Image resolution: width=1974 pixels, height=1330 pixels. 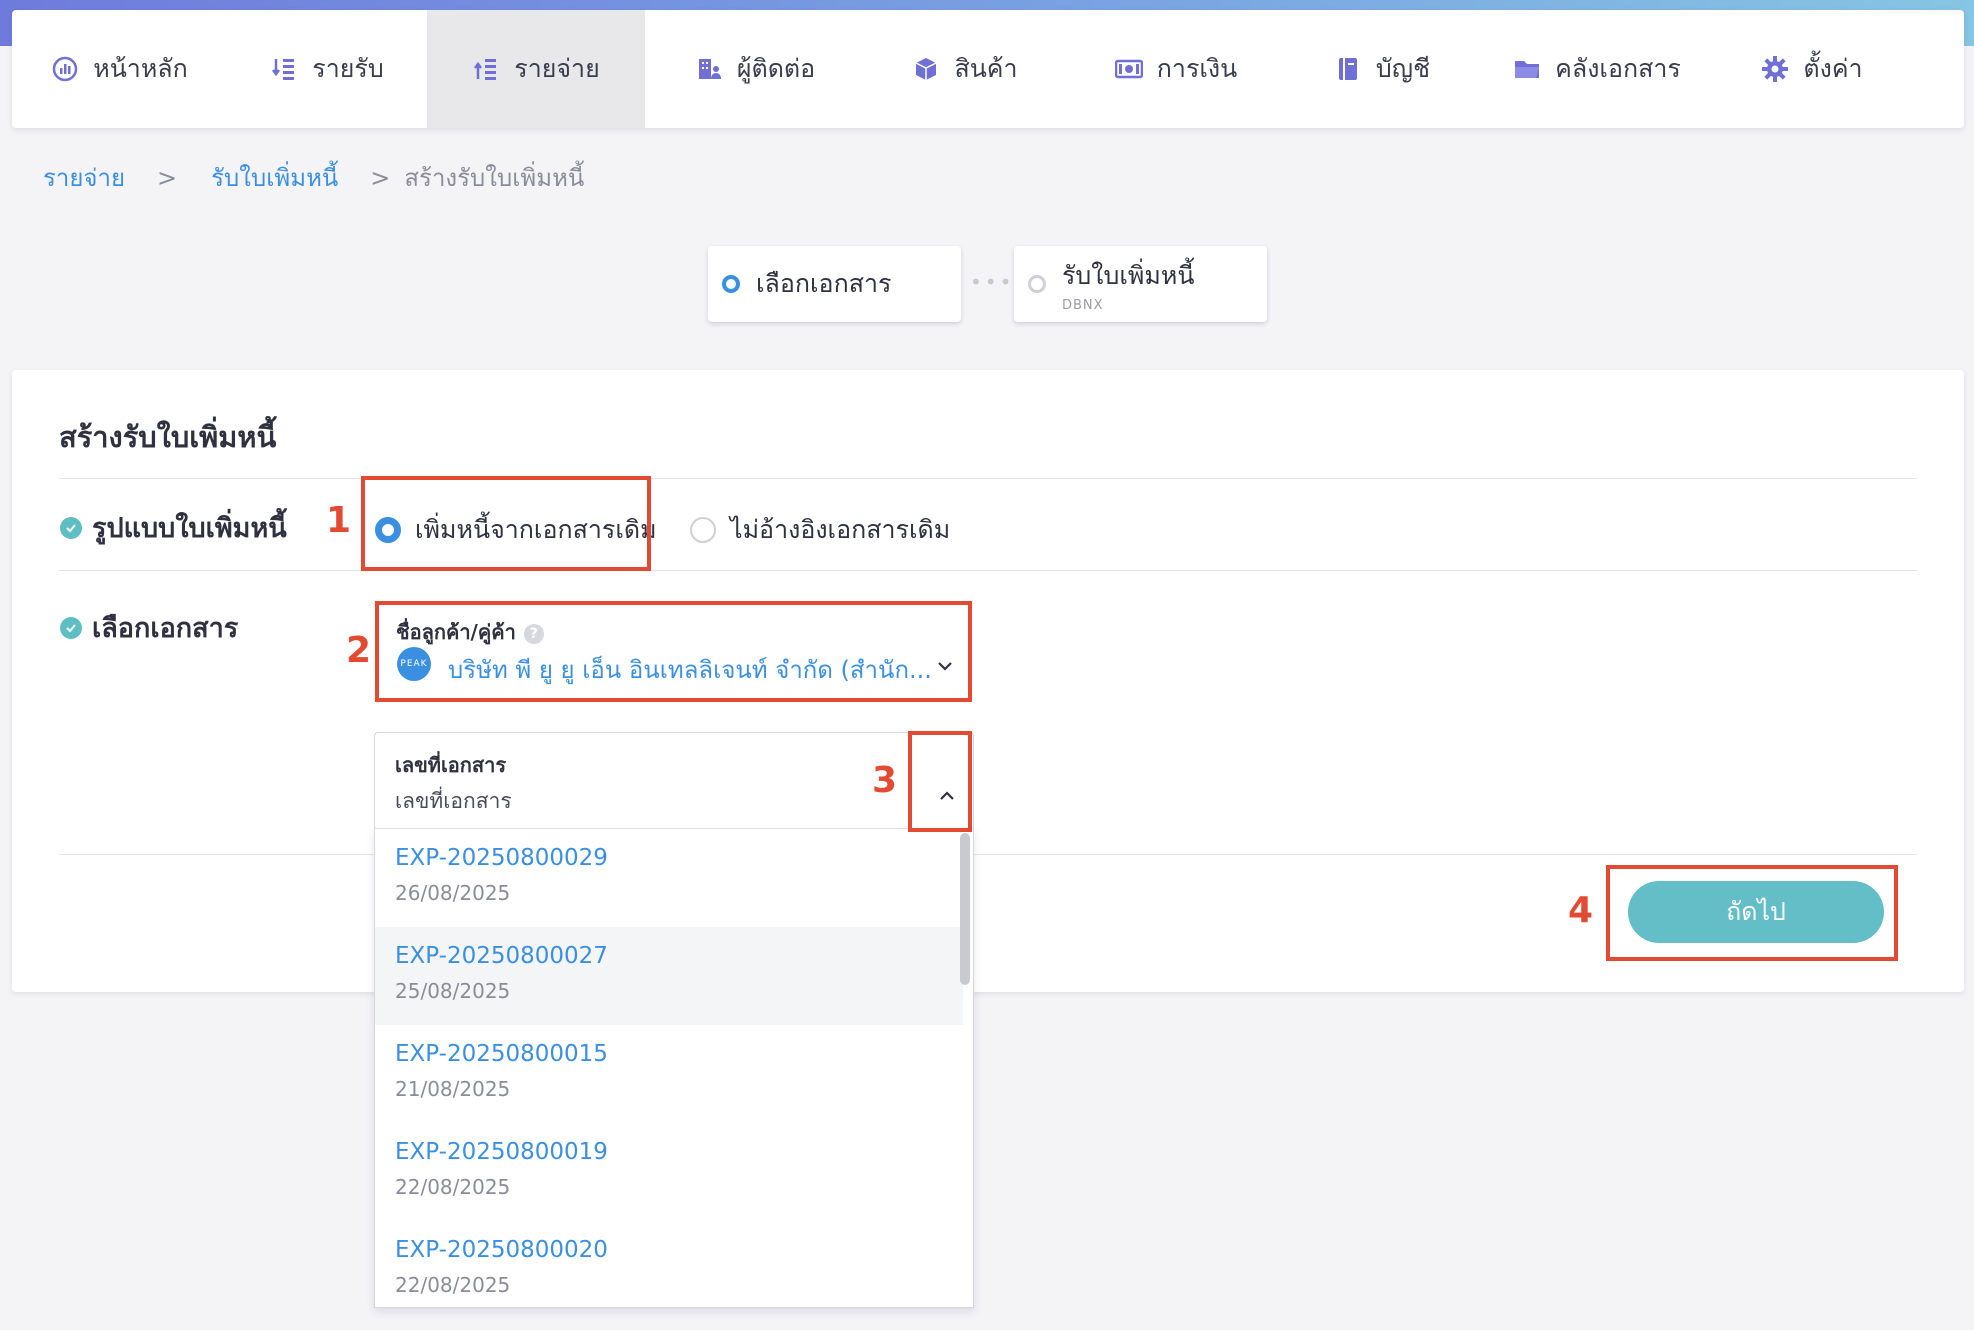 What do you see at coordinates (189, 528) in the screenshot?
I see `format-label: รูปแบบใบเพิ่มหนี้` at bounding box center [189, 528].